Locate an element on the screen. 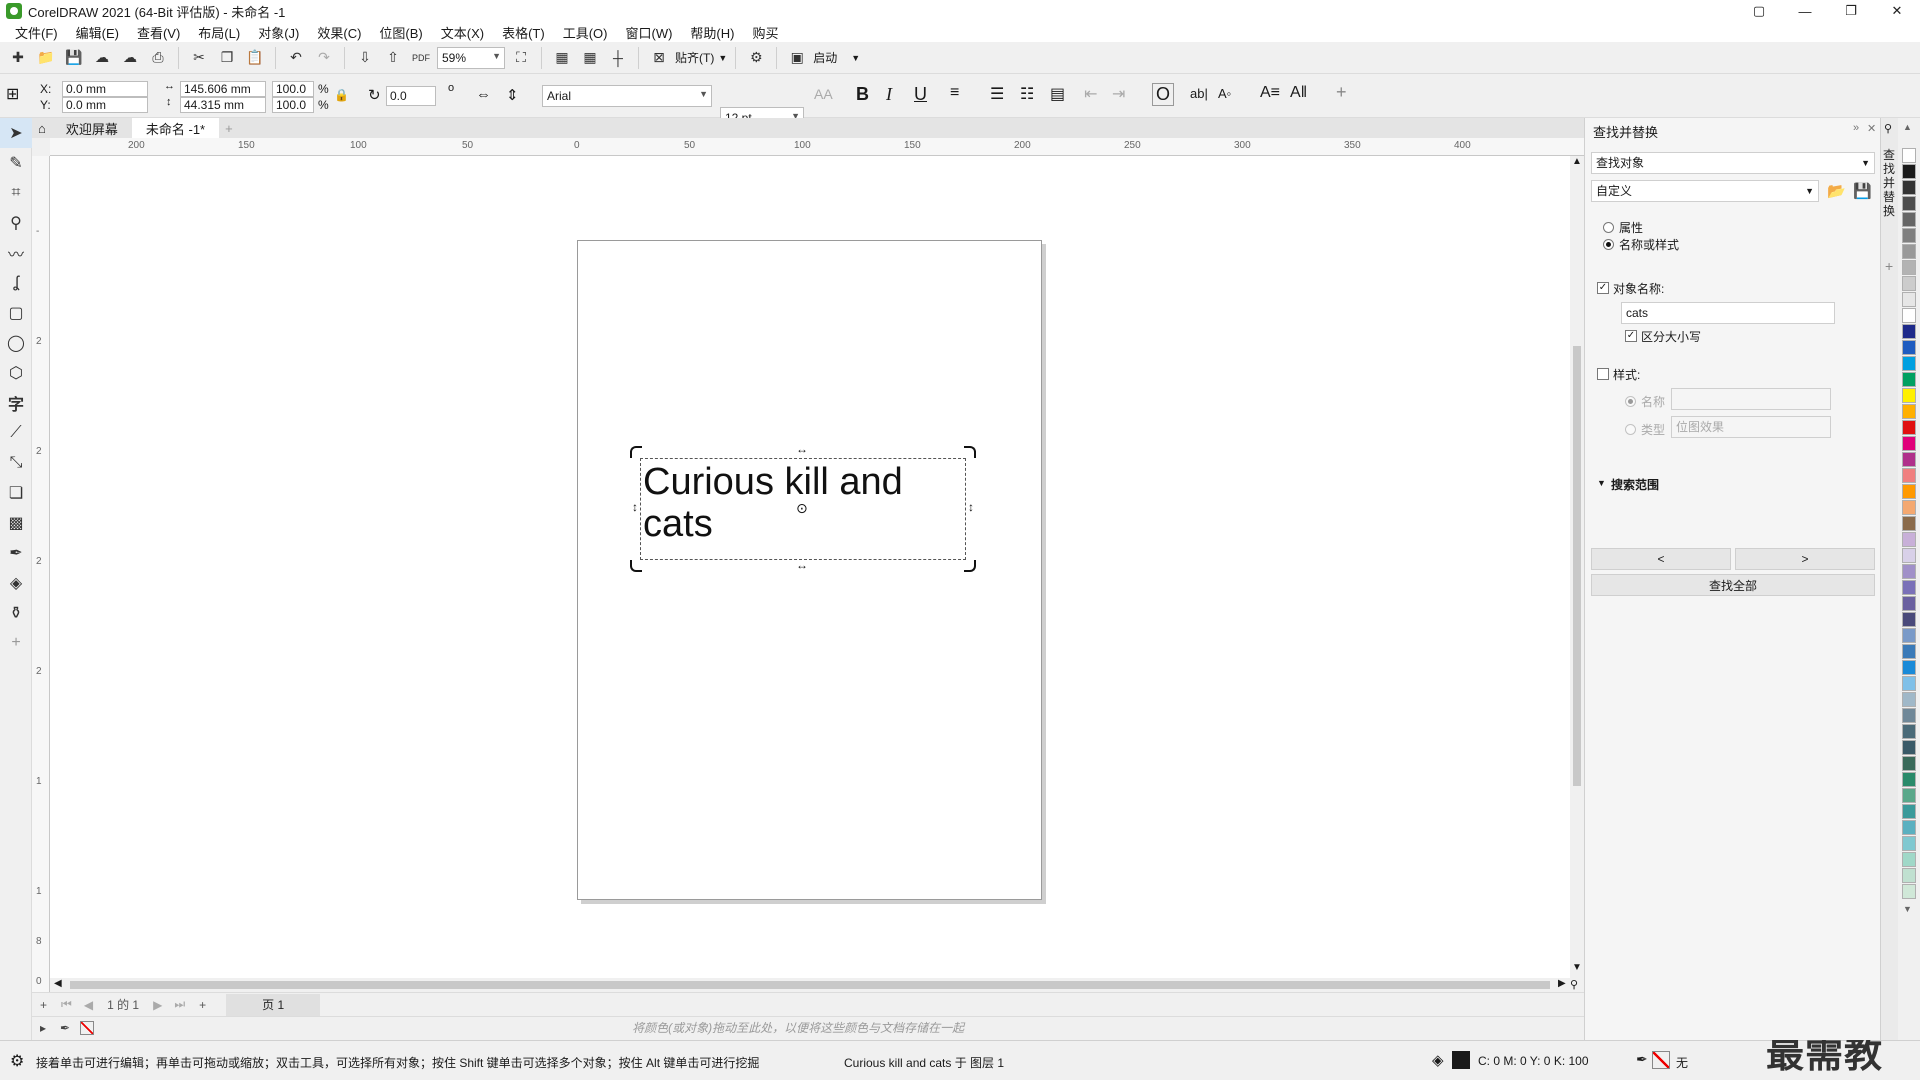  vertical-ruler: - 2 2 2 2 1 1 8 0 is located at coordinates (41, 578).